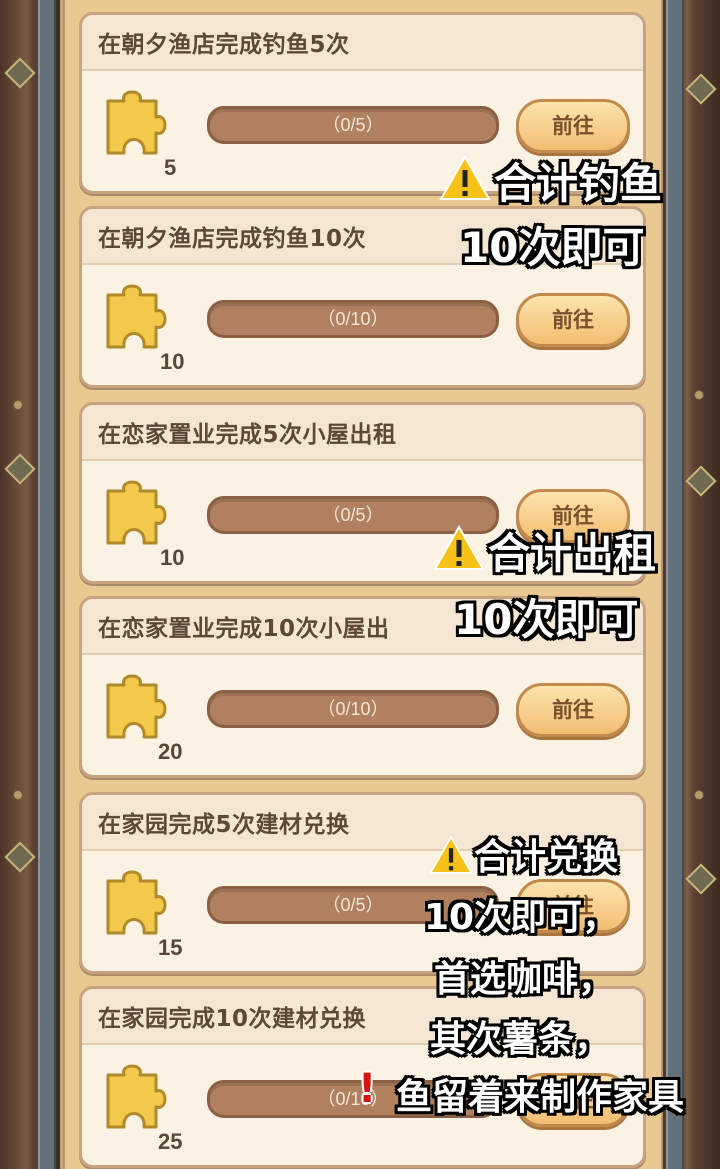 The image size is (720, 1169). What do you see at coordinates (170, 1141) in the screenshot?
I see `reward-count: 25` at bounding box center [170, 1141].